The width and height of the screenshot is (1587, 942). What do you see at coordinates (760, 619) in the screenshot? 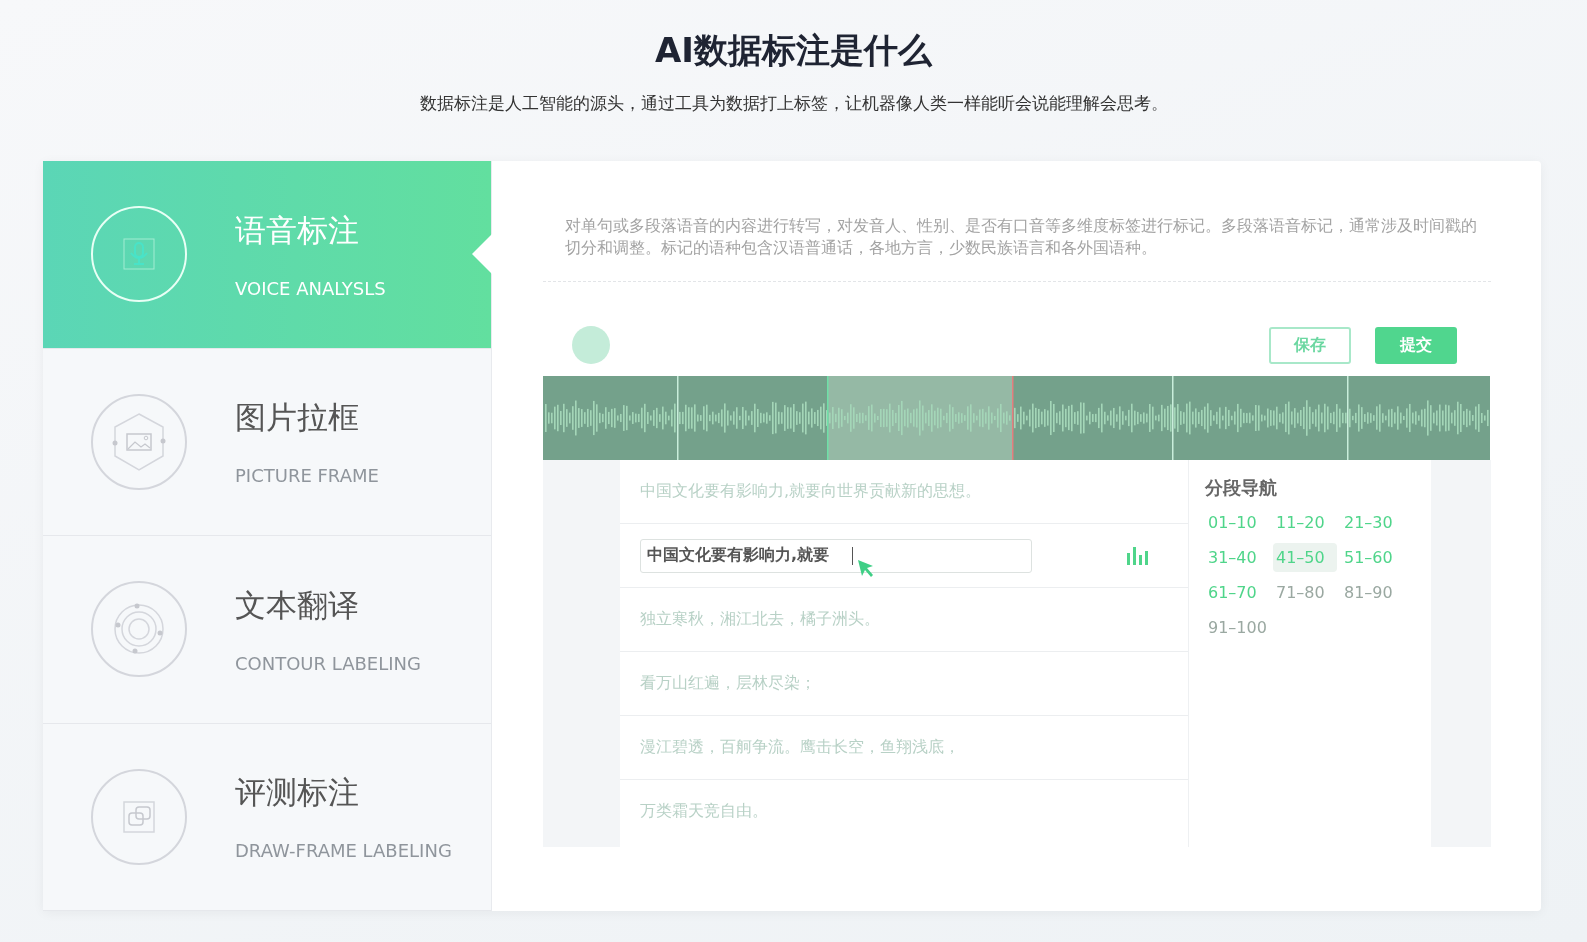
I see `sentence-text: 独立寒秋，湘江北去，橘子洲头。` at bounding box center [760, 619].